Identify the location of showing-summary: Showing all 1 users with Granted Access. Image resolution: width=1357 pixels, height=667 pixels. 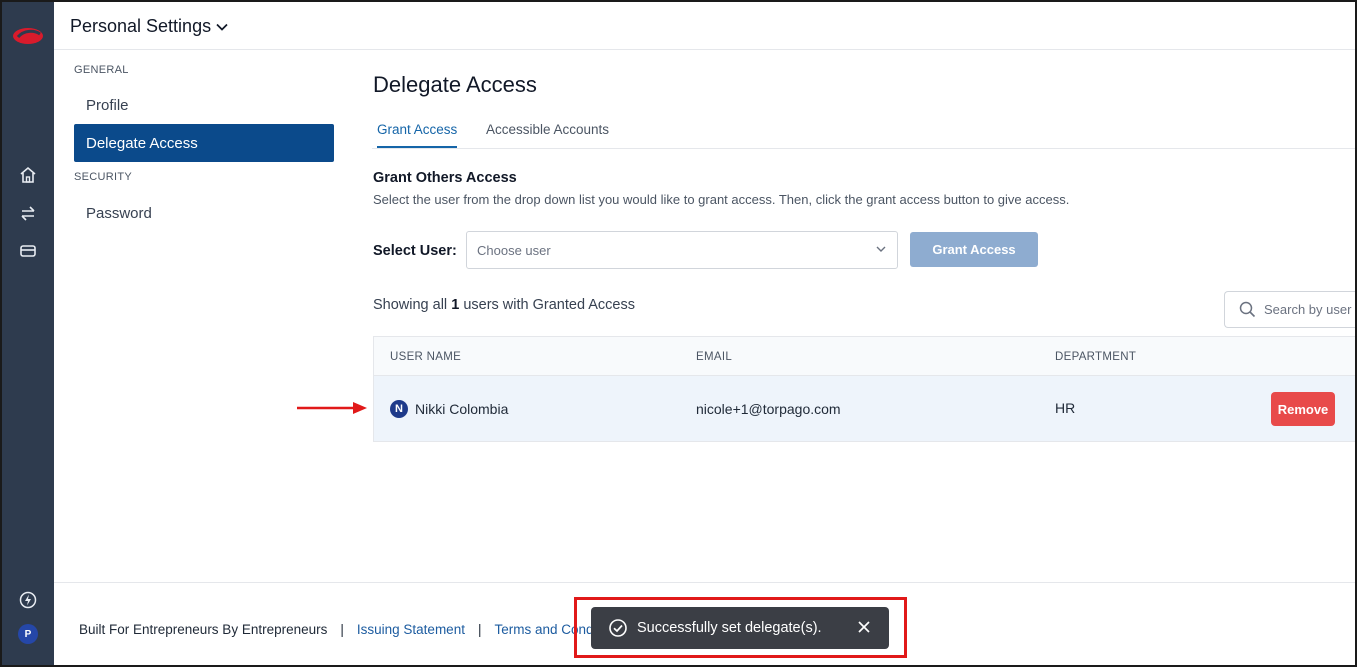
(504, 305).